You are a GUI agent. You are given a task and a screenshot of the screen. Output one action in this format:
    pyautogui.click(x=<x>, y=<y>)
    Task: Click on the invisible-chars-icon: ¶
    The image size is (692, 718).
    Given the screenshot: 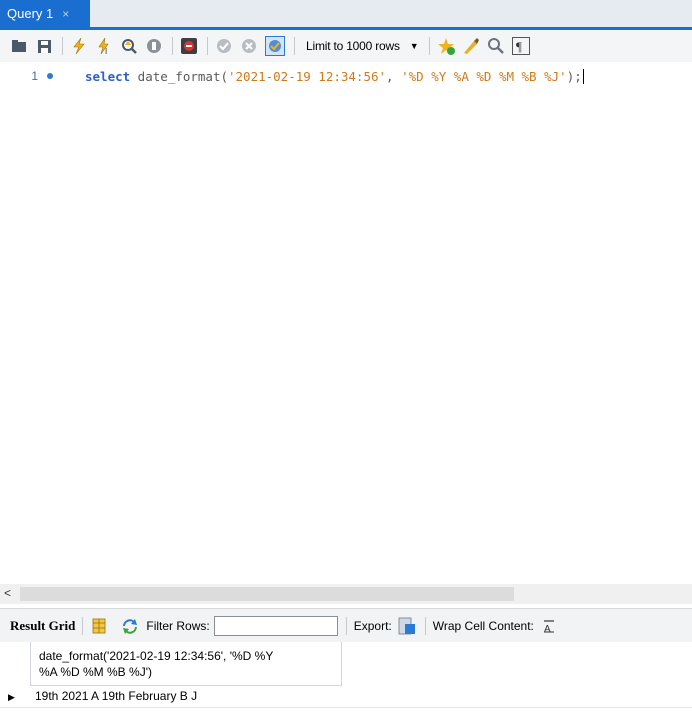 What is the action you would take?
    pyautogui.click(x=520, y=46)
    